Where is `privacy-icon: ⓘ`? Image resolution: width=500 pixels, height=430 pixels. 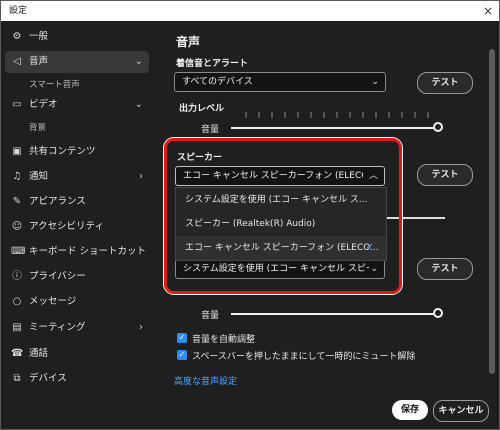 privacy-icon: ⓘ is located at coordinates (17, 276).